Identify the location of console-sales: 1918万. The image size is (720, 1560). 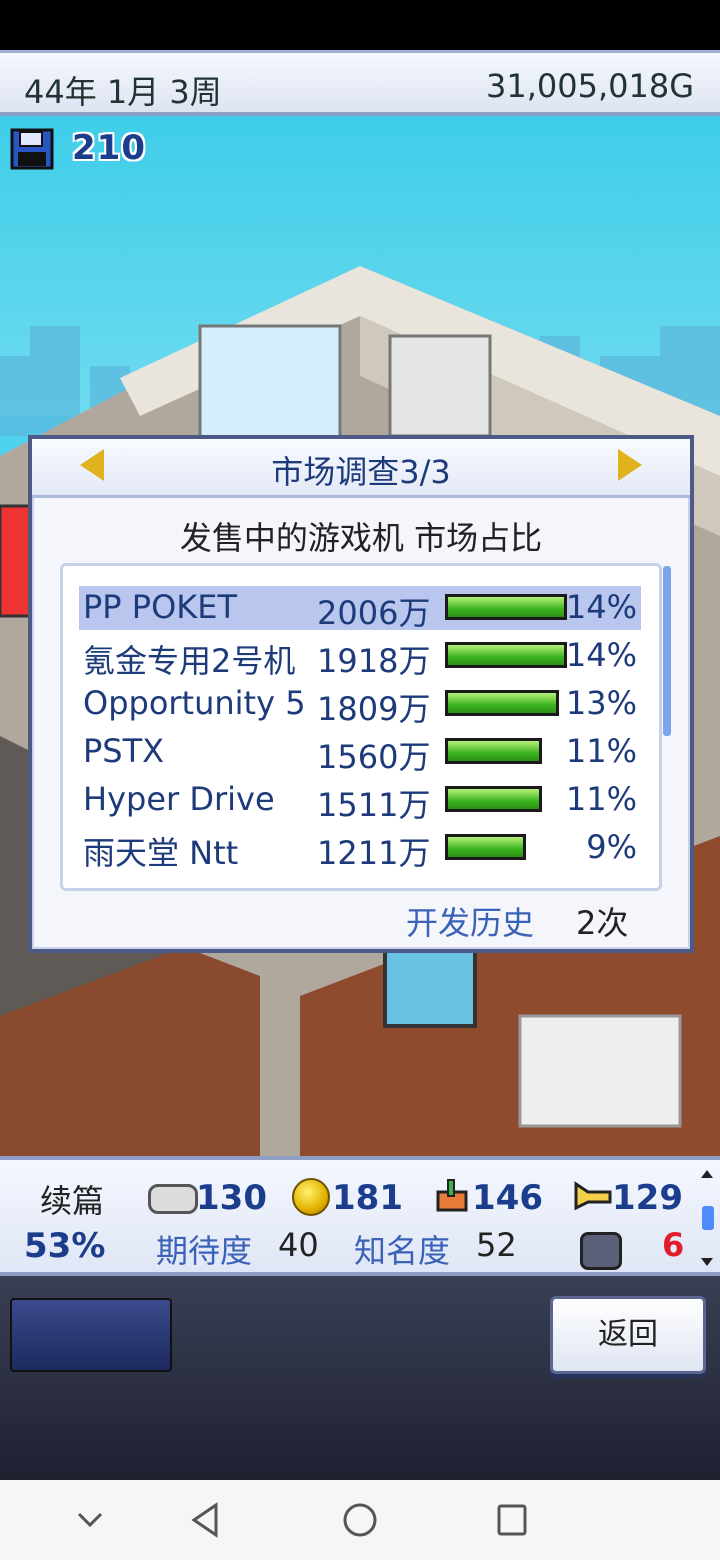
(374, 661).